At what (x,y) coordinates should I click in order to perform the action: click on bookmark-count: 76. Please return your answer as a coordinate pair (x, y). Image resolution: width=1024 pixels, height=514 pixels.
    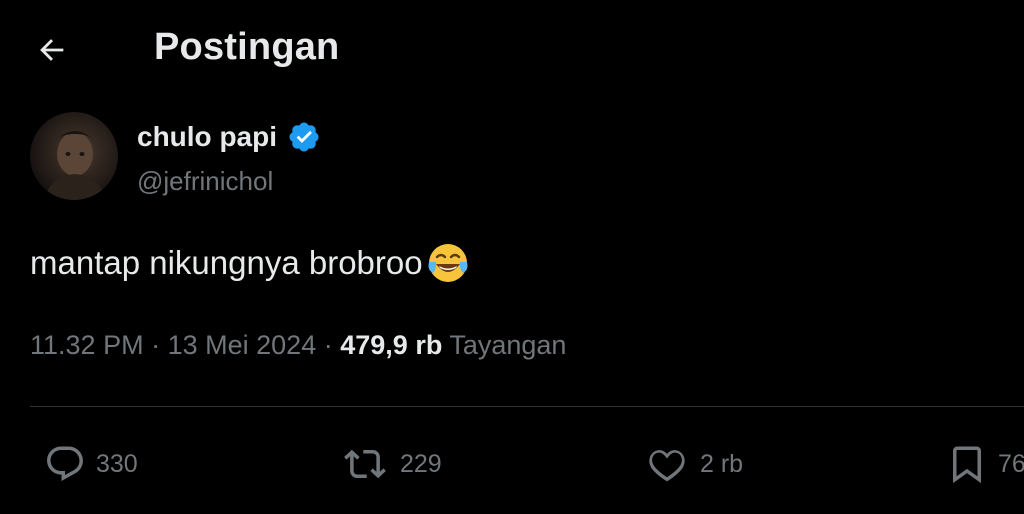
    Looking at the image, I should click on (1011, 463).